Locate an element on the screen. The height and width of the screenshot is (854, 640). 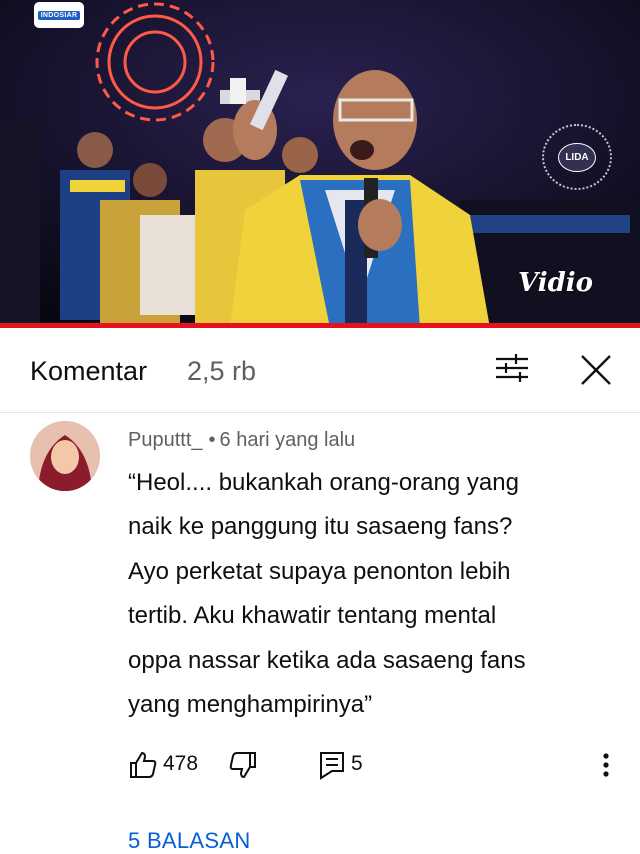
comment-meta: Puputtt_ • 6 hari yang lalu is located at coordinates (241, 440).